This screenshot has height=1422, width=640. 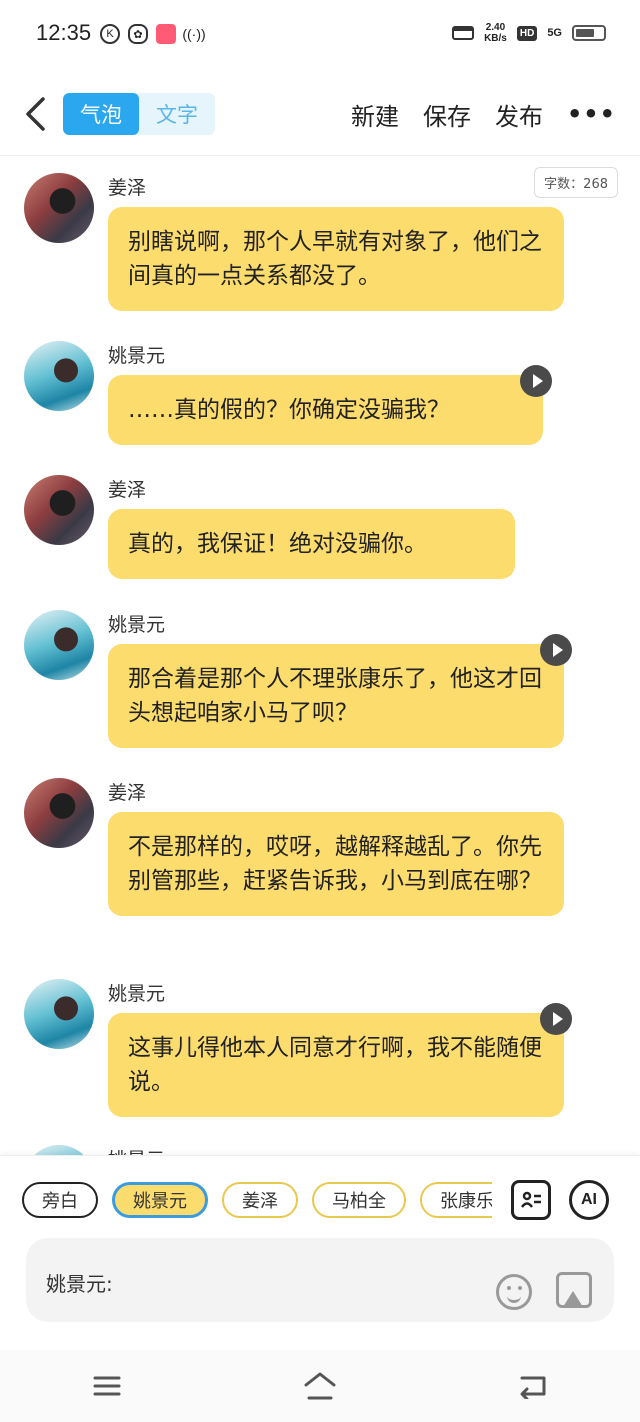 I want to click on role-list-icon, so click(x=531, y=1200).